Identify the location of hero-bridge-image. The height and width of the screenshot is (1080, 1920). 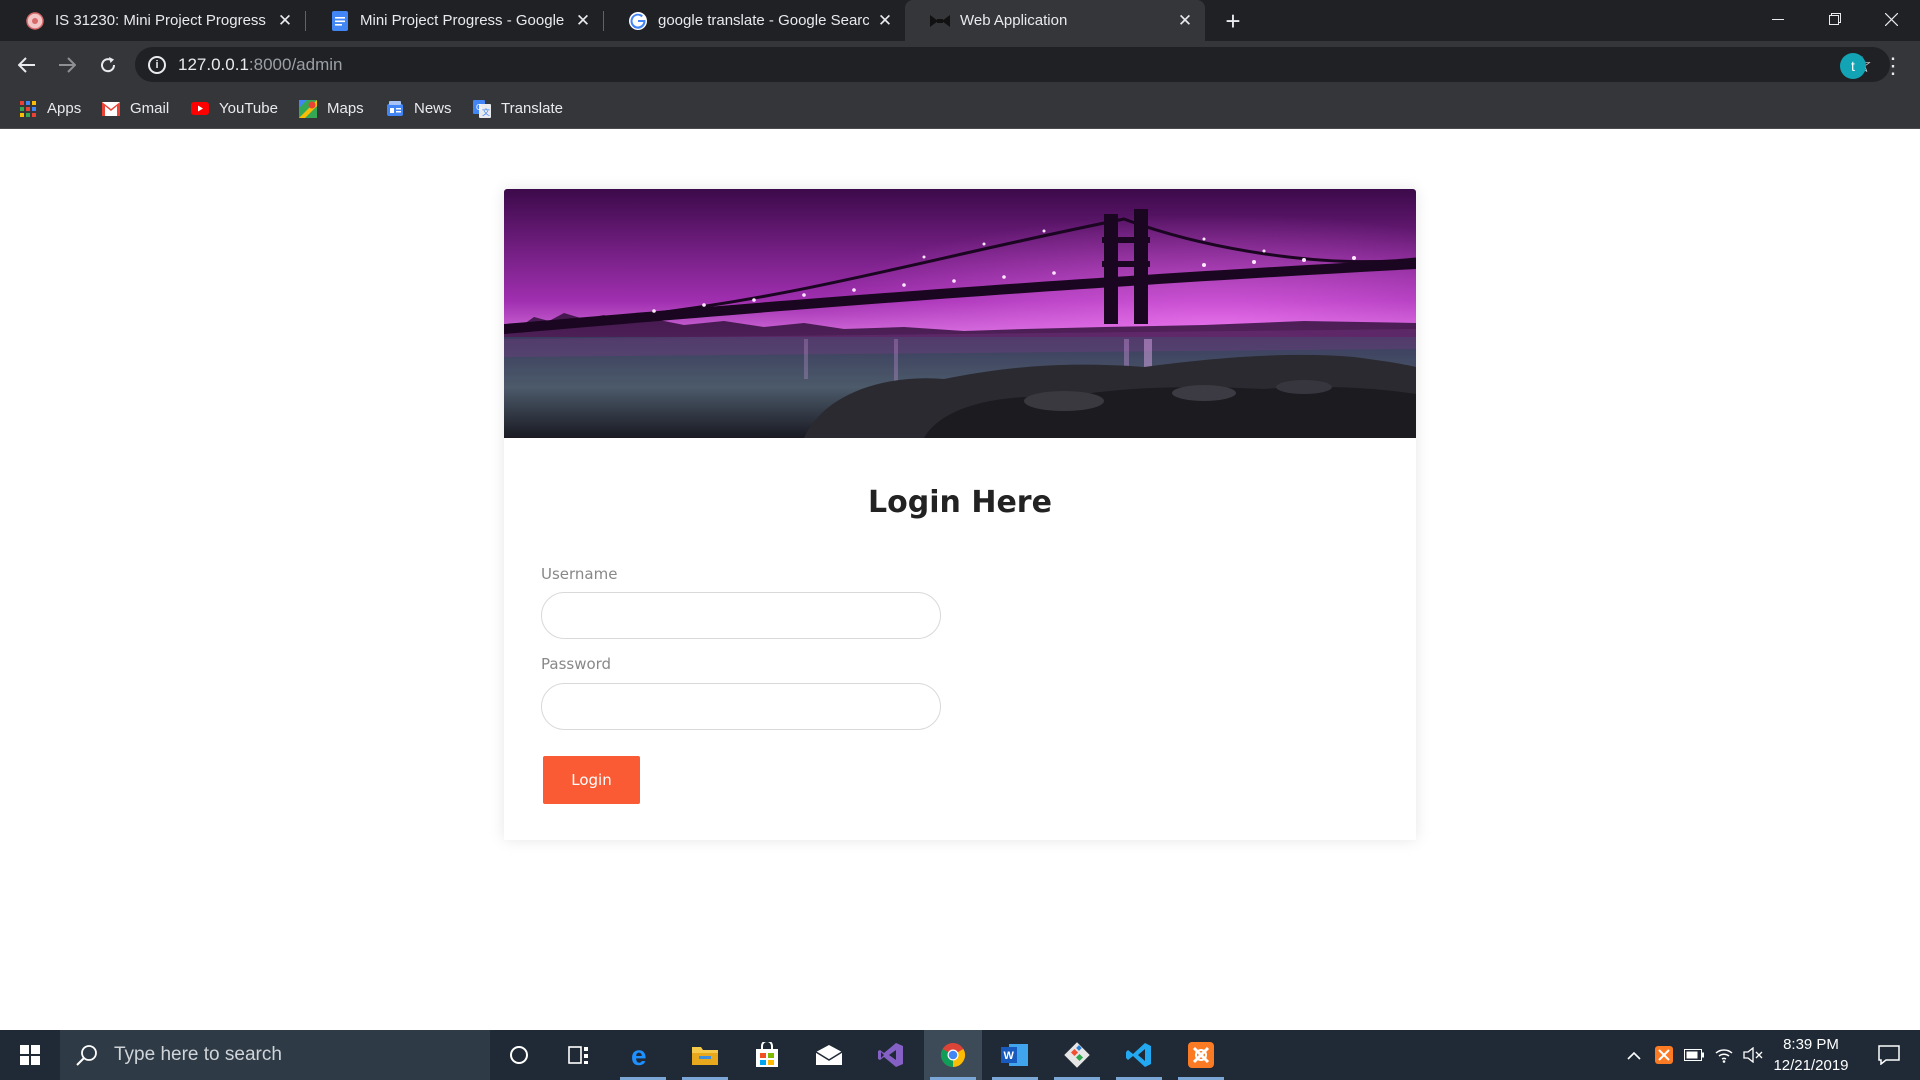
(960, 313).